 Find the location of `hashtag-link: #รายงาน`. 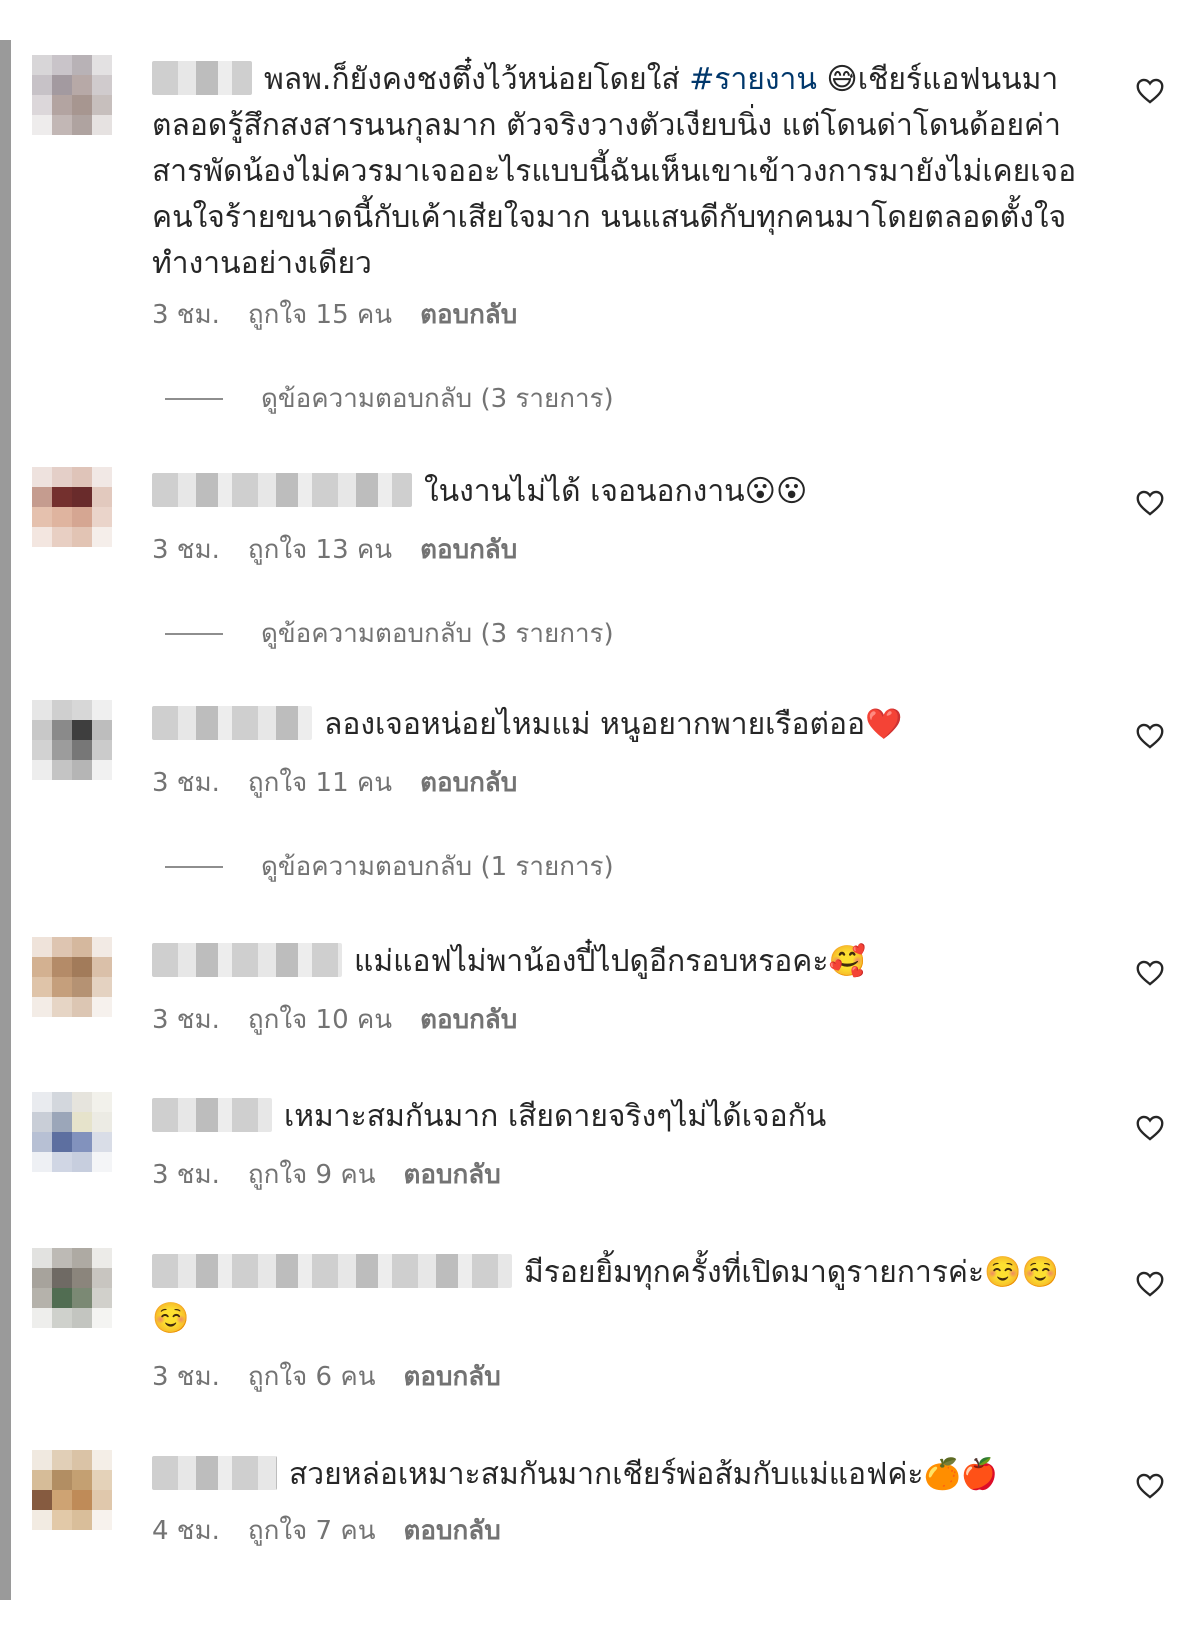

hashtag-link: #รายงาน is located at coordinates (753, 79).